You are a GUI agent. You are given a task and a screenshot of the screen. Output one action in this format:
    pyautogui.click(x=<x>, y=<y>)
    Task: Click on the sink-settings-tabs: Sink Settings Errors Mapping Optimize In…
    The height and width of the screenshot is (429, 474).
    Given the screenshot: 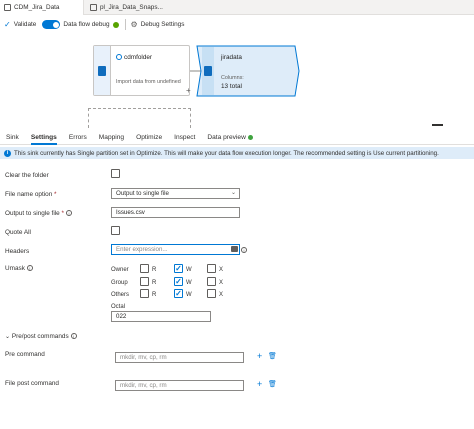 What is the action you would take?
    pyautogui.click(x=237, y=137)
    